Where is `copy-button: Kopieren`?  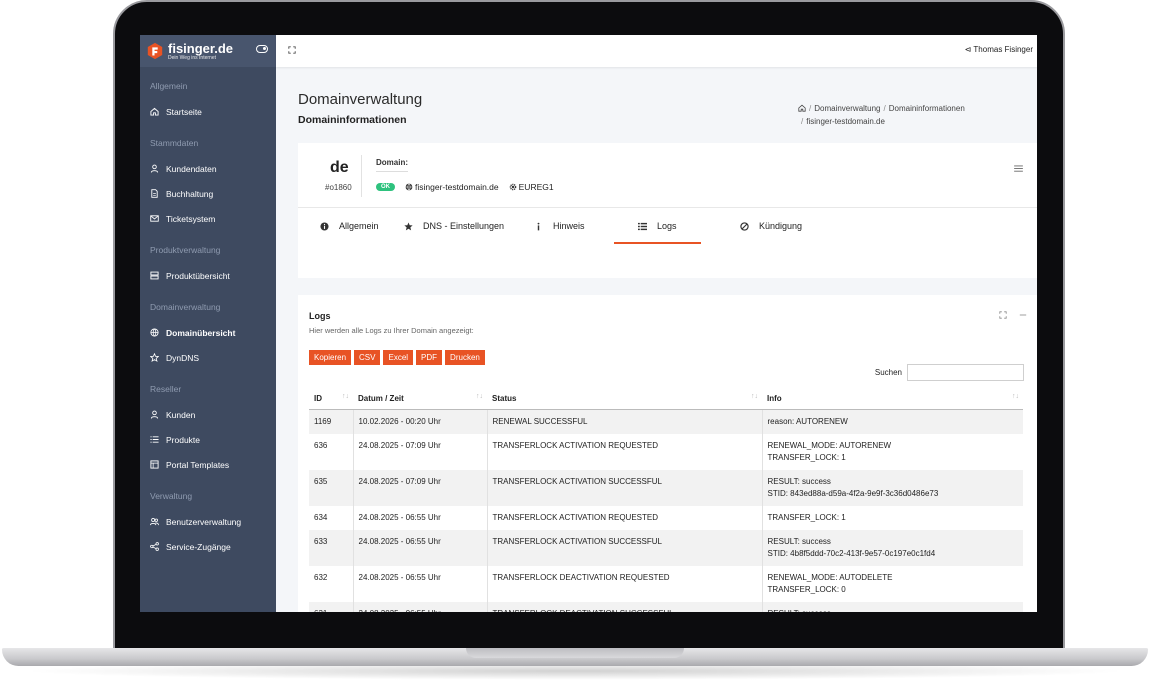 copy-button: Kopieren is located at coordinates (330, 357).